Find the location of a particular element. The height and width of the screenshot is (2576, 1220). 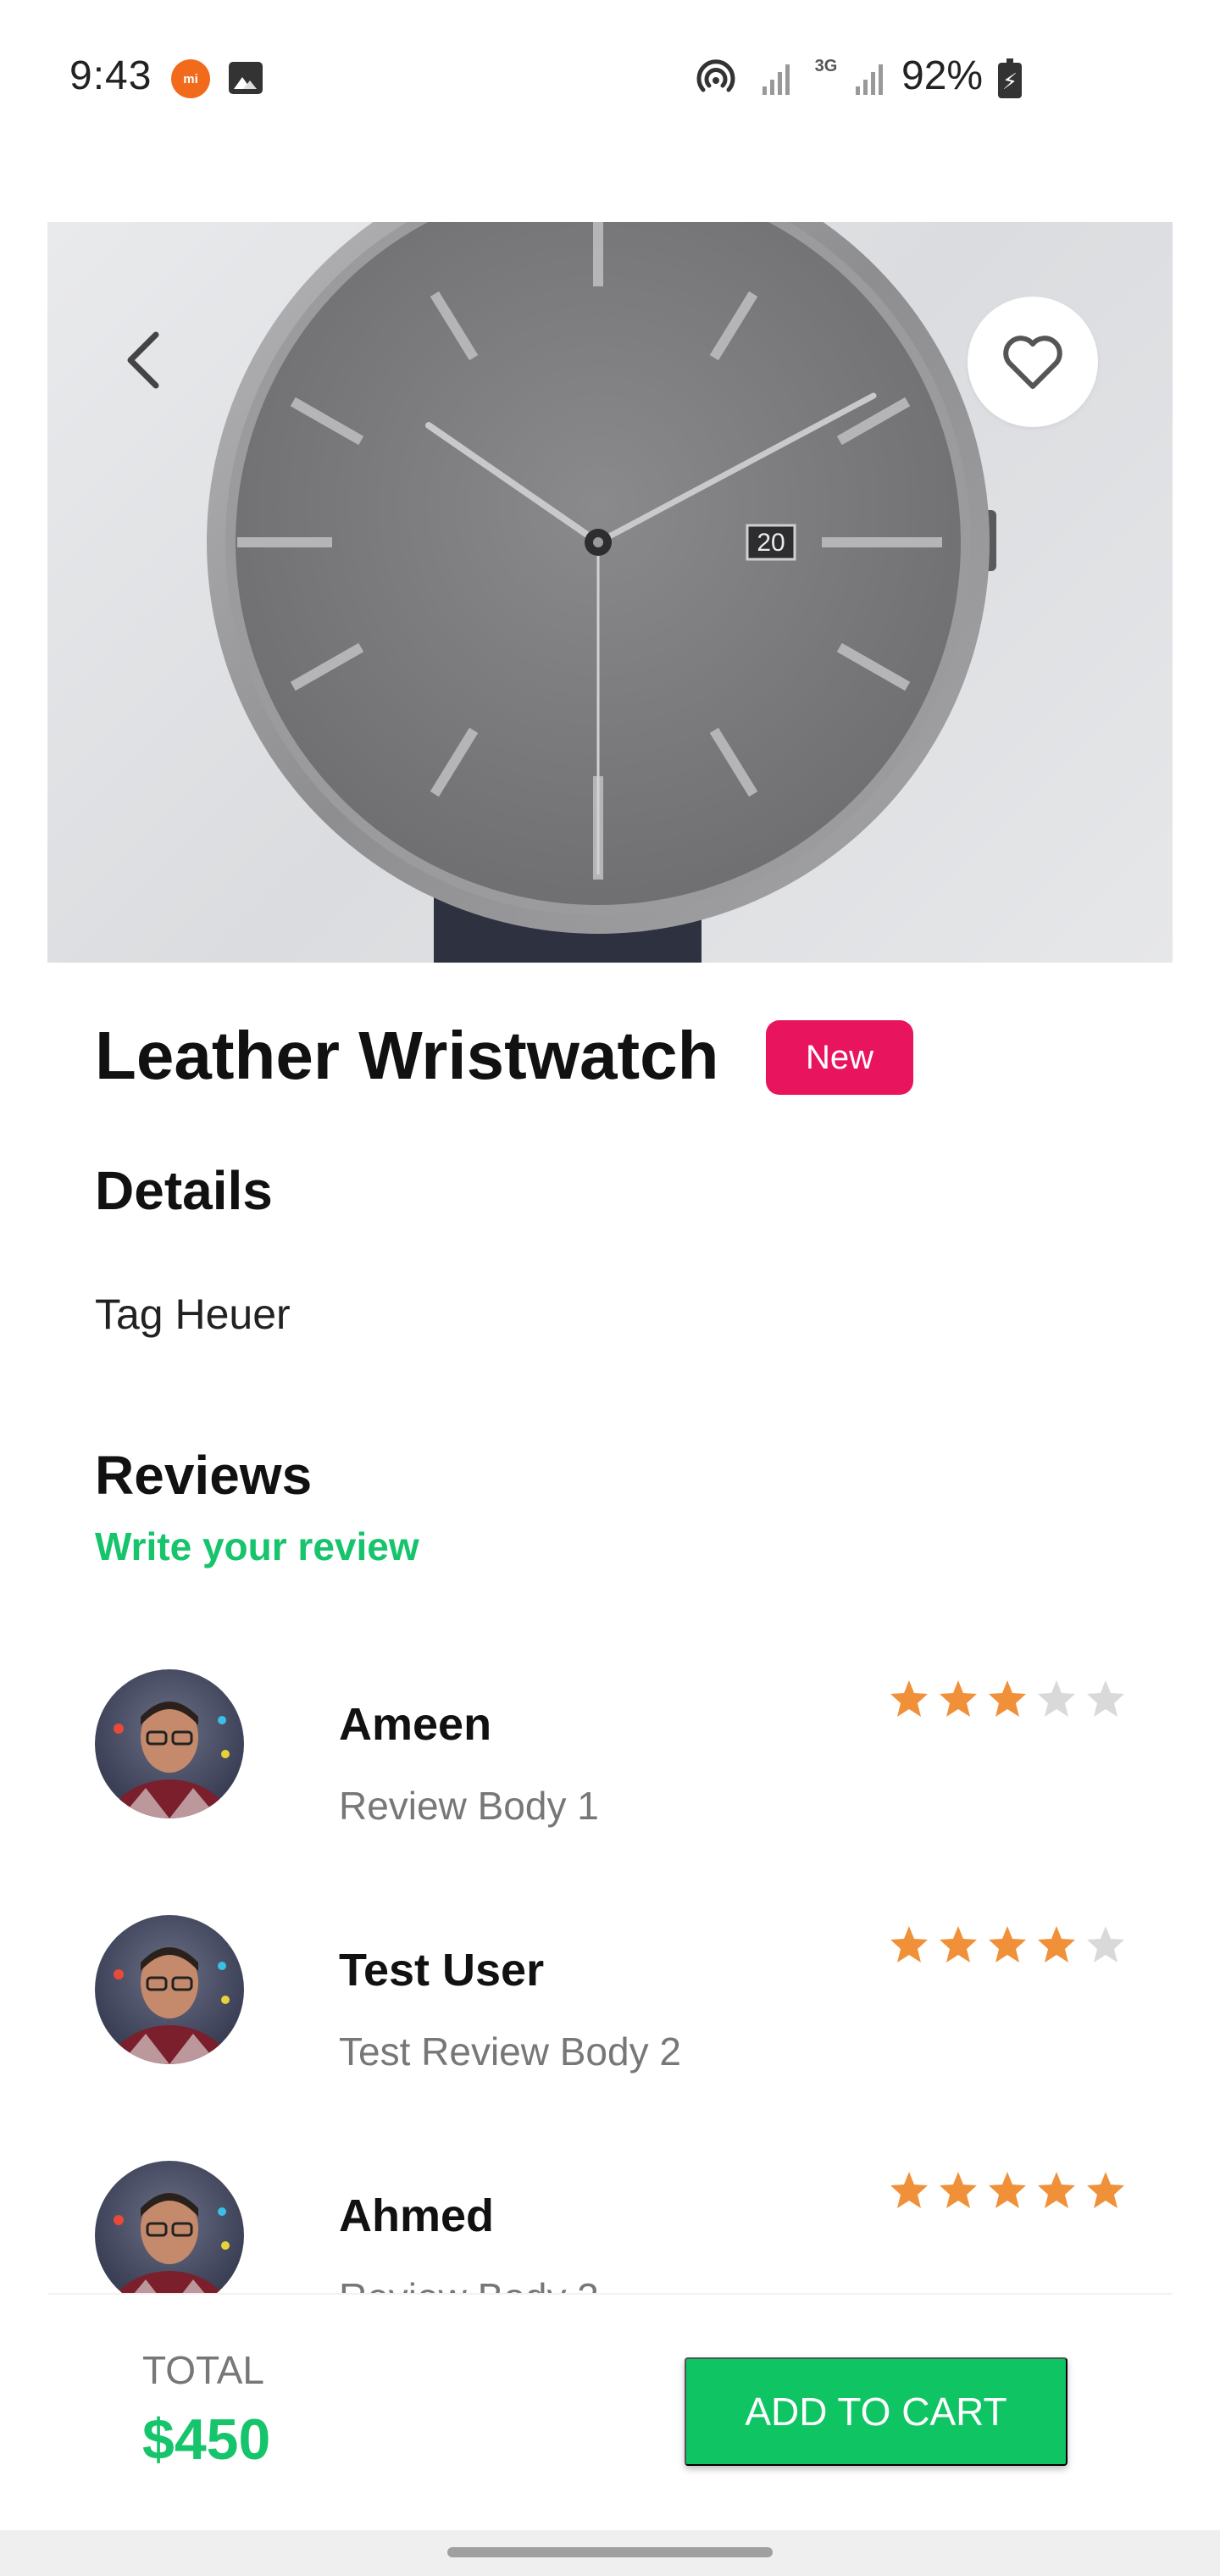

write-review-link: Write your review is located at coordinates (257, 1546).